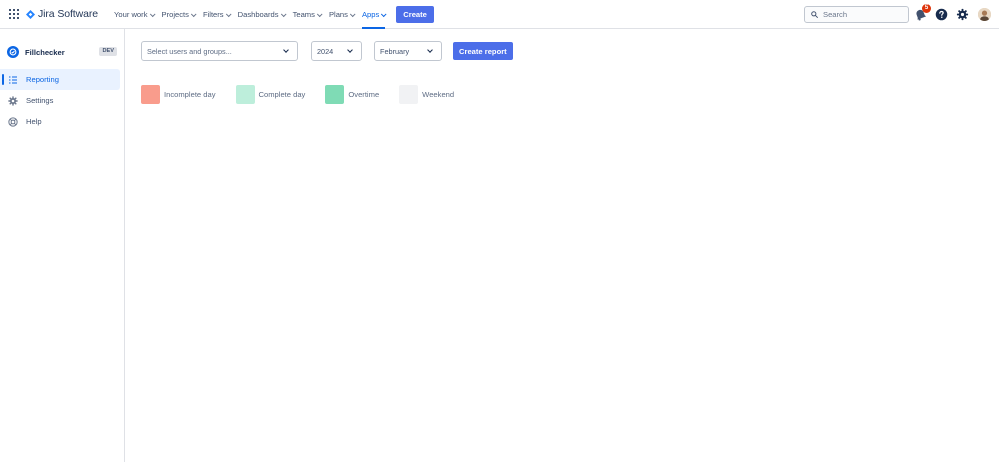 The width and height of the screenshot is (999, 462). Describe the element at coordinates (814, 14) in the screenshot. I see `search-icon` at that location.